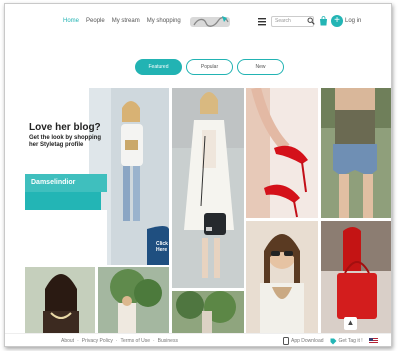  Describe the element at coordinates (353, 21) in the screenshot. I see `login-link: Log in` at that location.